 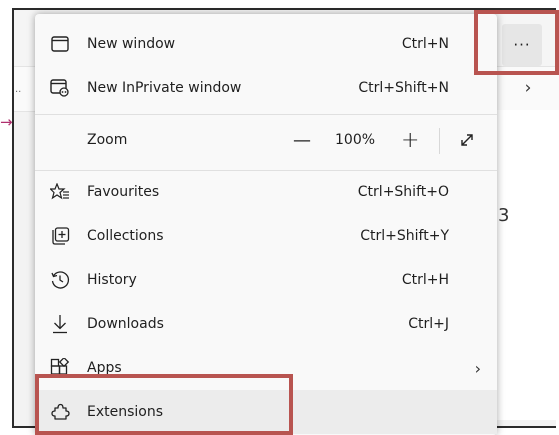 What do you see at coordinates (60, 88) in the screenshot?
I see `inprivate-window-icon` at bounding box center [60, 88].